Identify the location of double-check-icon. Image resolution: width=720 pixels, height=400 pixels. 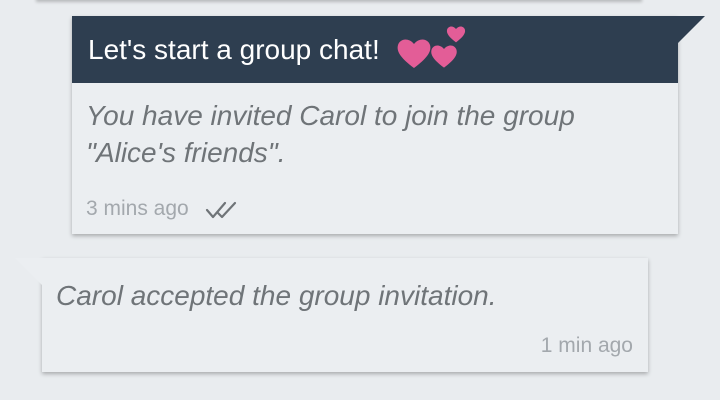
(222, 210).